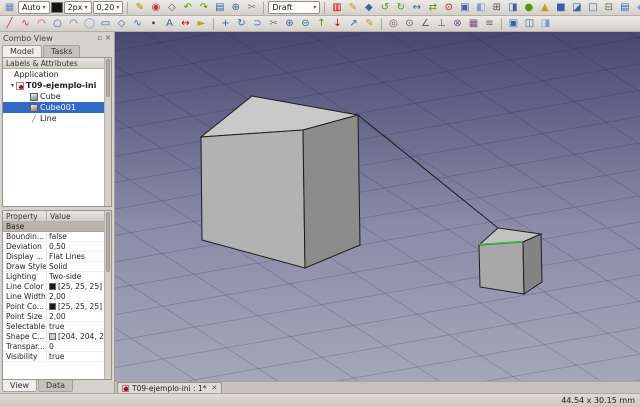 The image size is (640, 407). I want to click on tree-item: ╱ Line, so click(57, 118).